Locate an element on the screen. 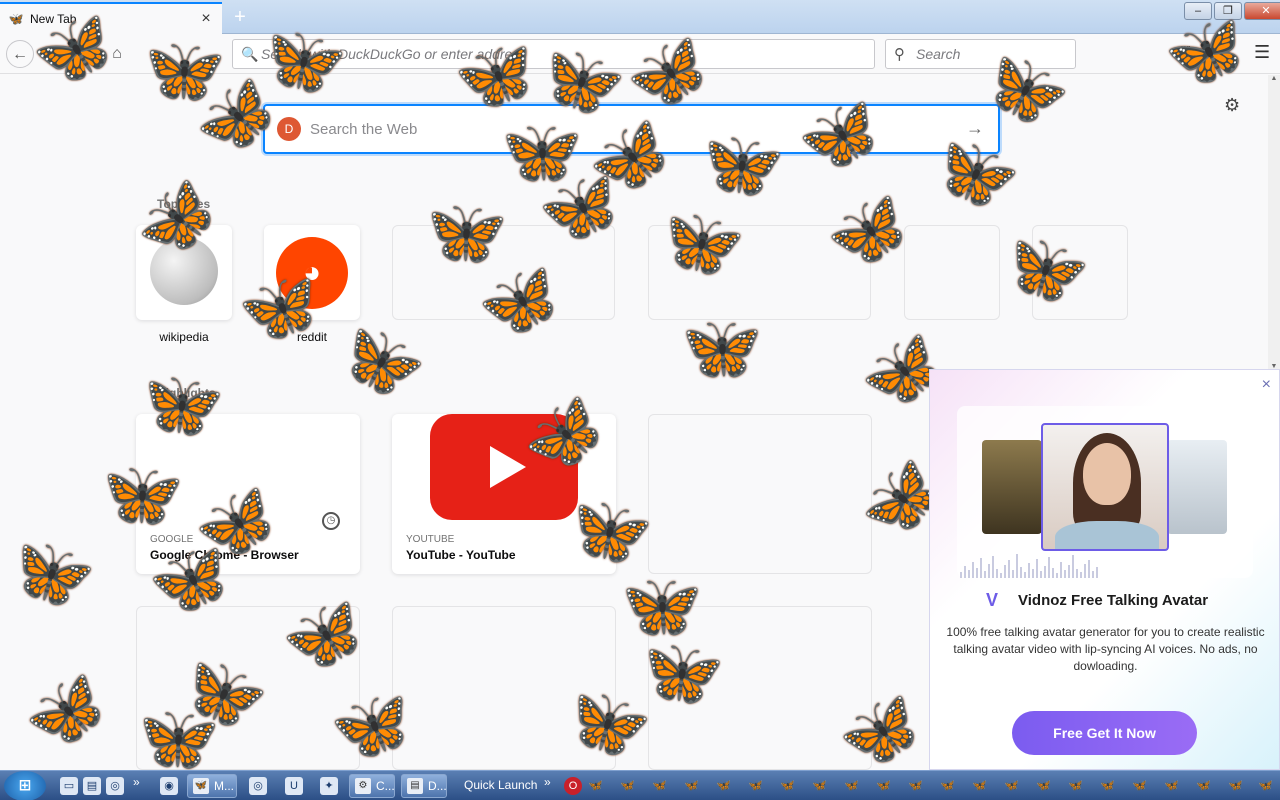 Image resolution: width=1280 pixels, height=800 pixels. tab-new-tab: 🦋 New Tab × is located at coordinates (111, 18).